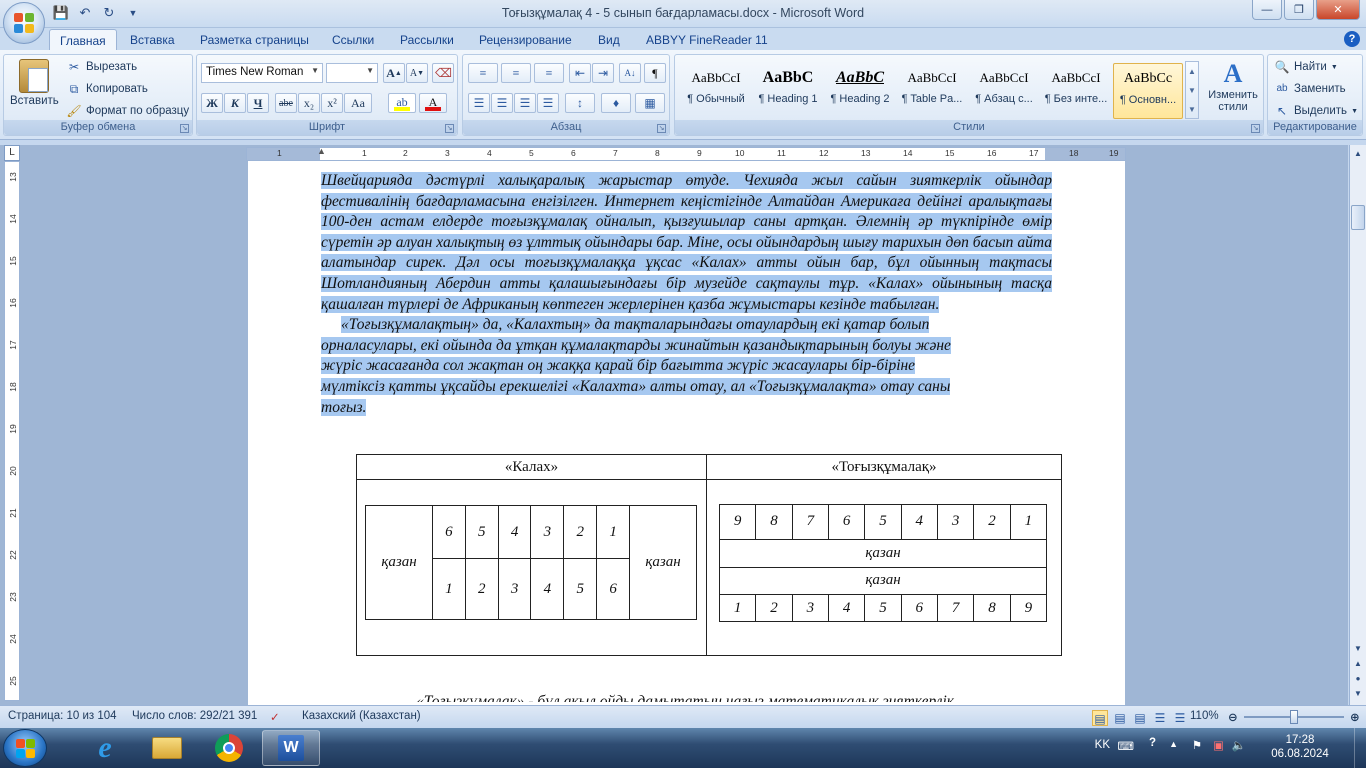  I want to click on style-heading-2: AaBbC ¶ Heading 2, so click(860, 91).